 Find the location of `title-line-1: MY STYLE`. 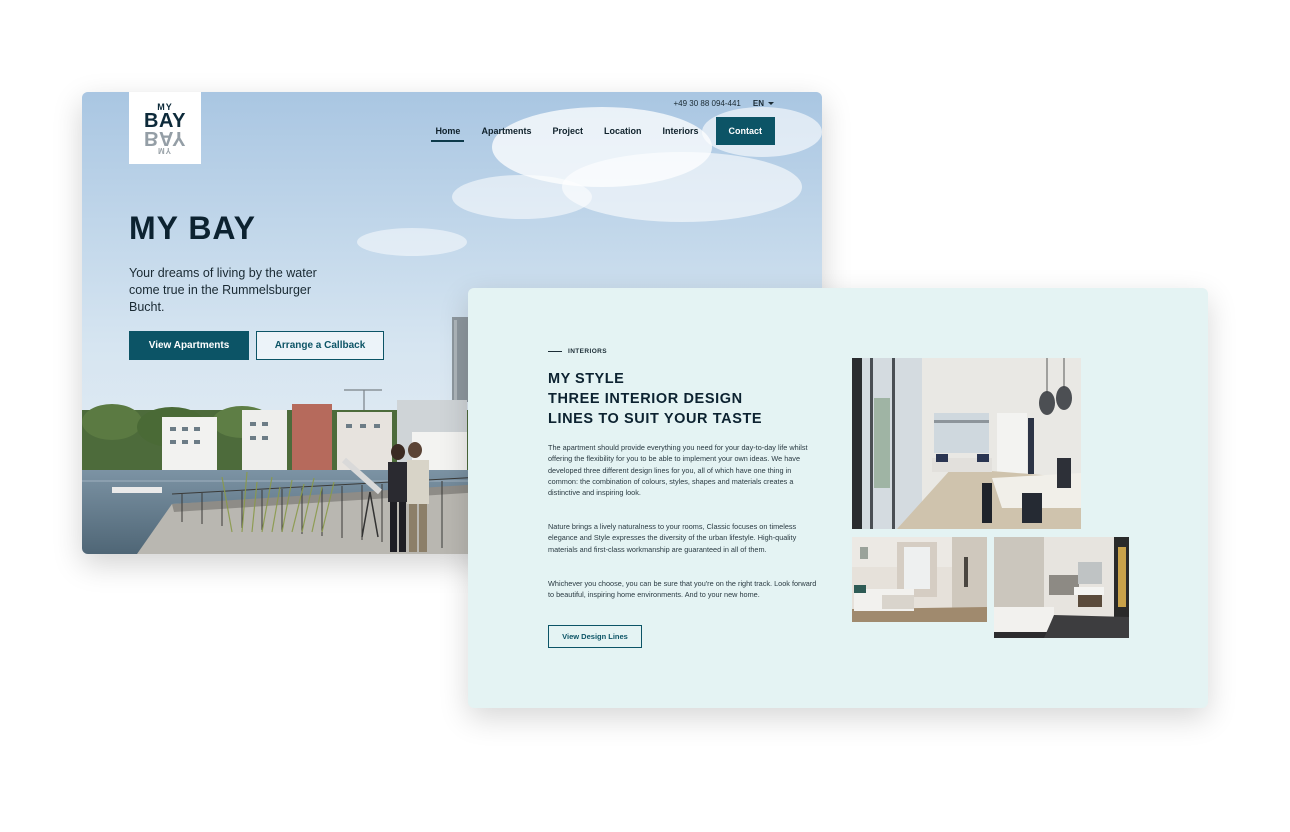

title-line-1: MY STYLE is located at coordinates (586, 379).